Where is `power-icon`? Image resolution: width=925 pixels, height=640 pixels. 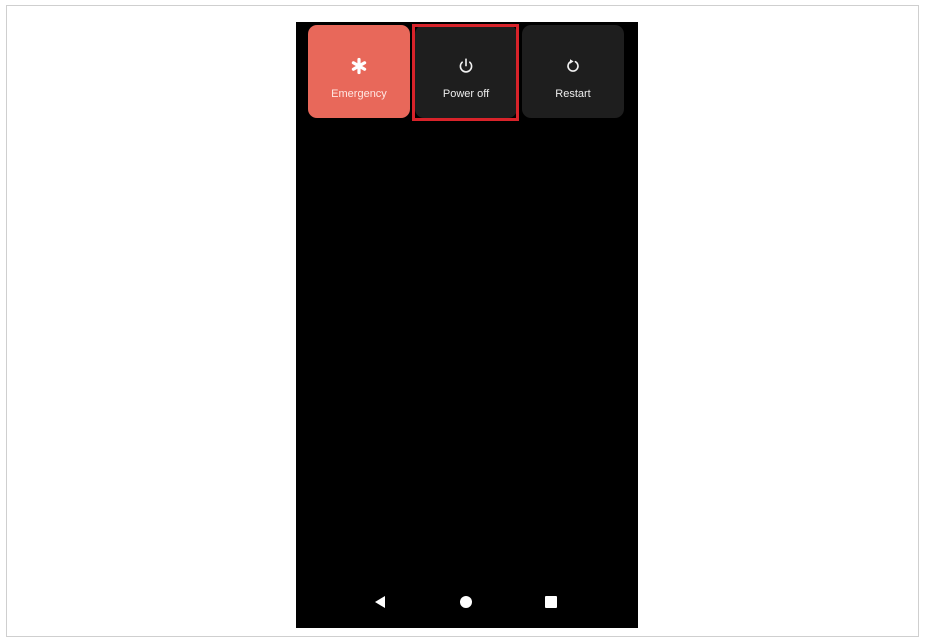 power-icon is located at coordinates (466, 66).